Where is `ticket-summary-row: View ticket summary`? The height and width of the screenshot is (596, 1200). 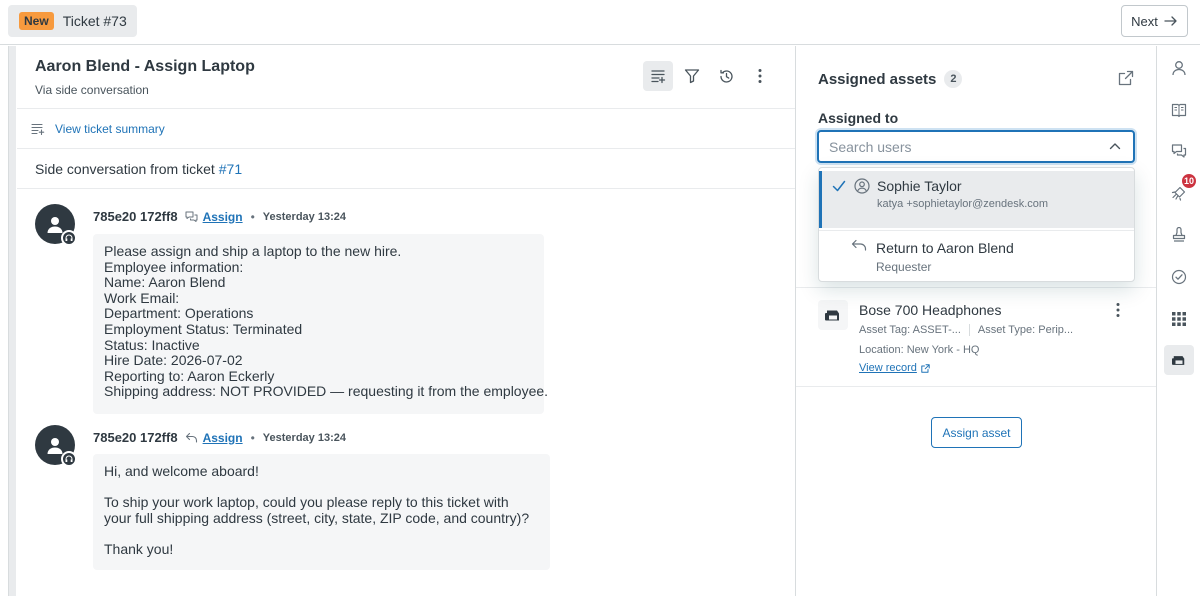 ticket-summary-row: View ticket summary is located at coordinates (406, 129).